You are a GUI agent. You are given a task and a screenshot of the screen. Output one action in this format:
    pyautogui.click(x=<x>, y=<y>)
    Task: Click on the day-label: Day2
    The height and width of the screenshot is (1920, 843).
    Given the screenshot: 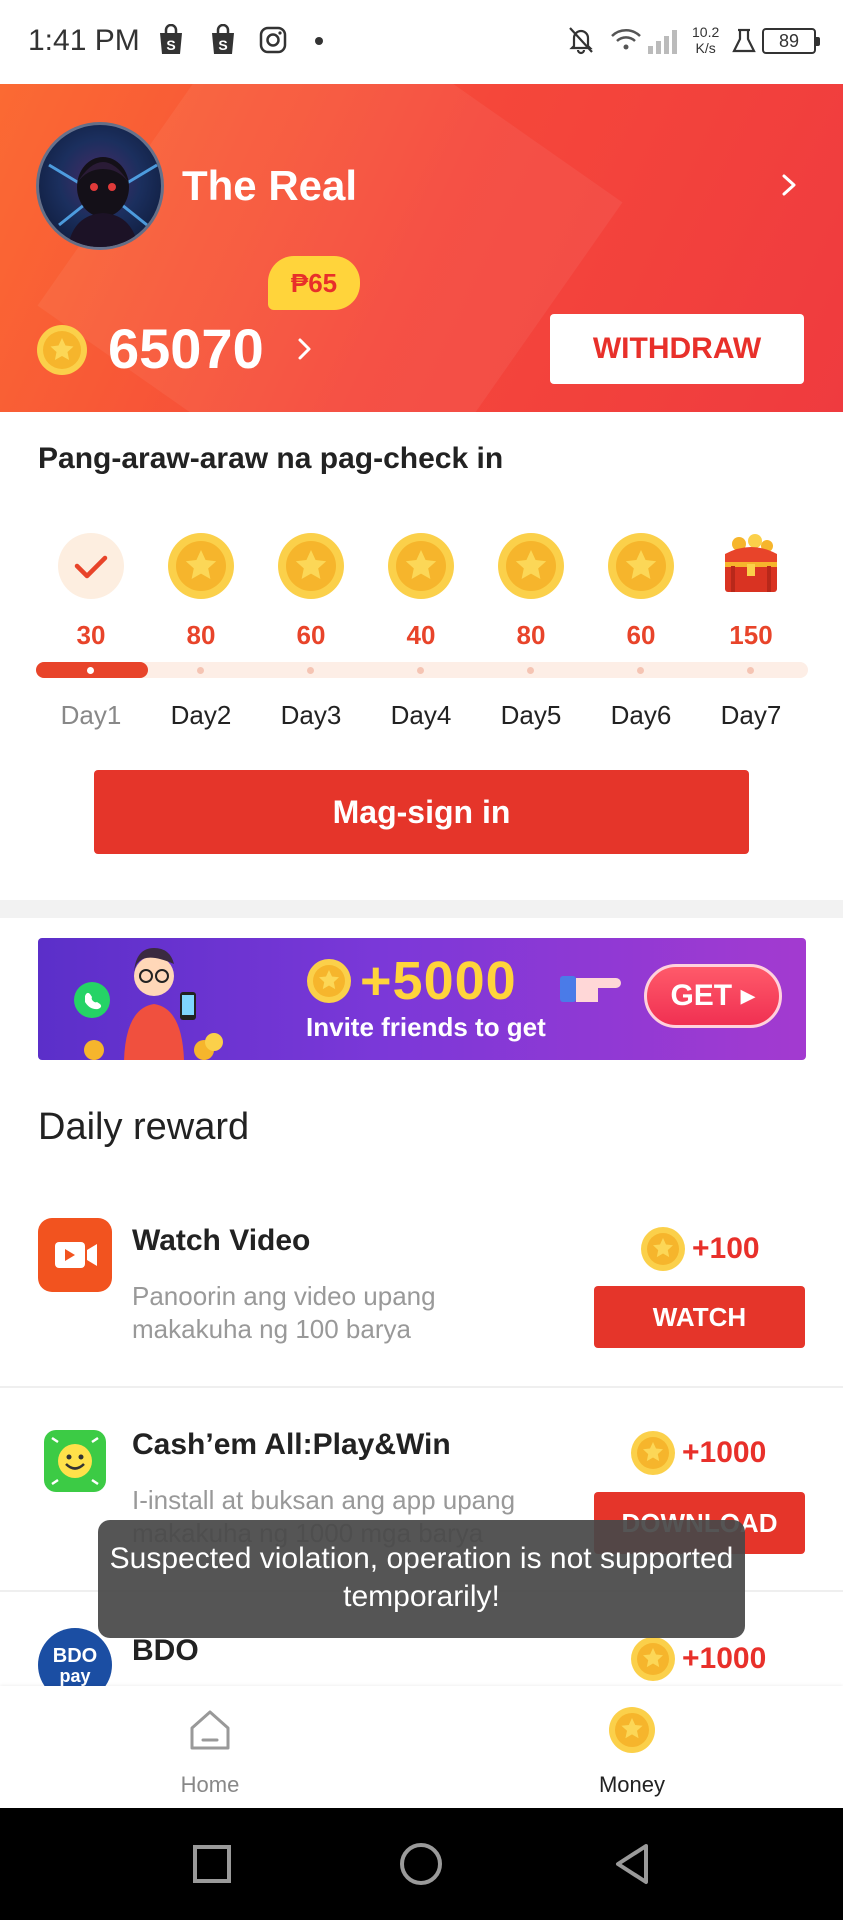 What is the action you would take?
    pyautogui.click(x=201, y=715)
    